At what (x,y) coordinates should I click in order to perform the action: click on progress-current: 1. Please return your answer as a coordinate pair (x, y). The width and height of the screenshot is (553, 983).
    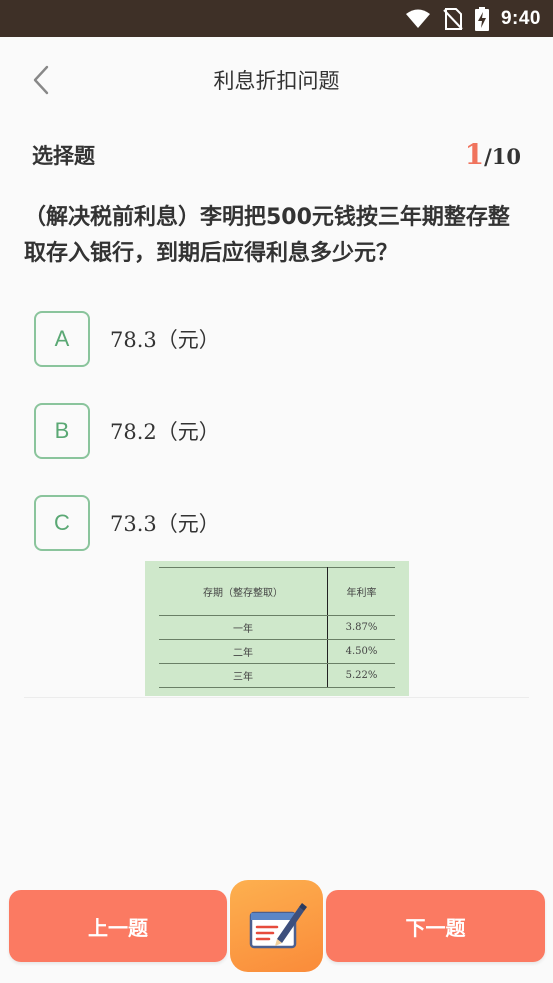
    Looking at the image, I should click on (474, 154).